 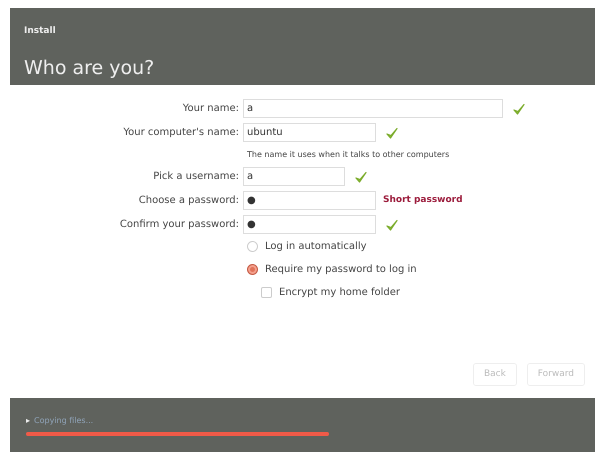 I want to click on expander-arrow: ▸, so click(x=28, y=421).